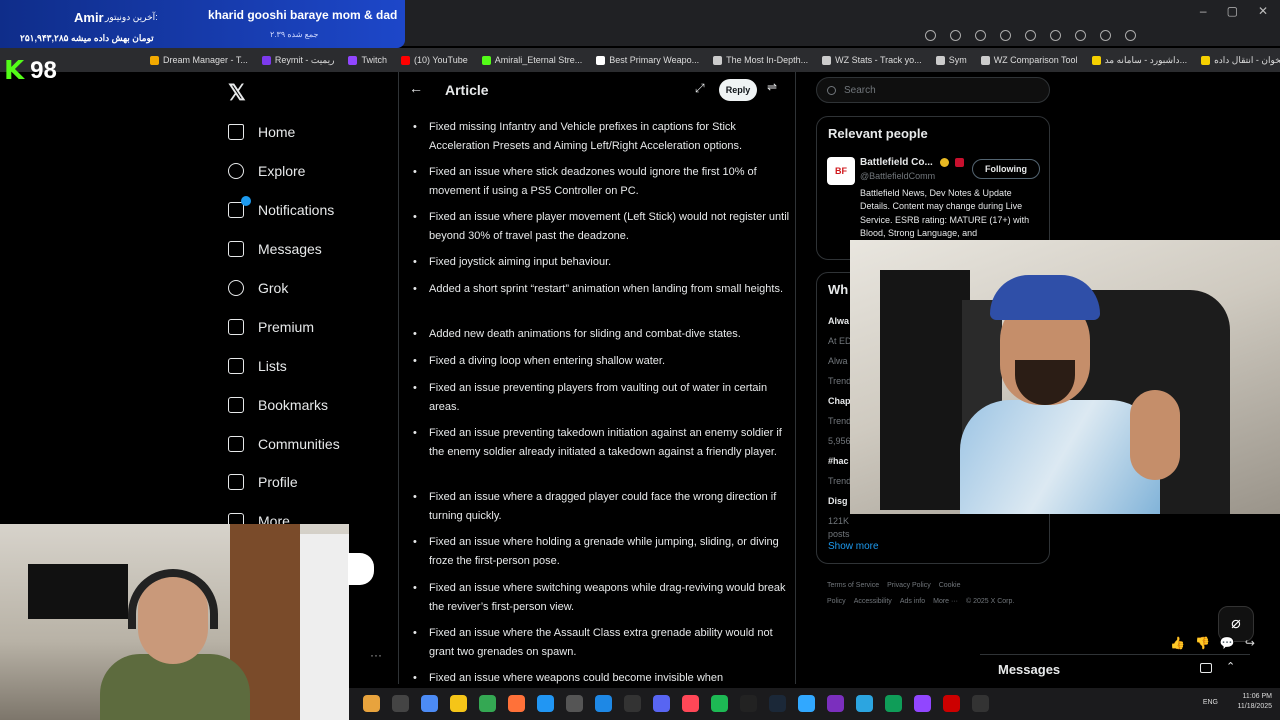 This screenshot has width=1280, height=720. What do you see at coordinates (1254, 706) in the screenshot?
I see `clock-date: 11/18/2025` at bounding box center [1254, 706].